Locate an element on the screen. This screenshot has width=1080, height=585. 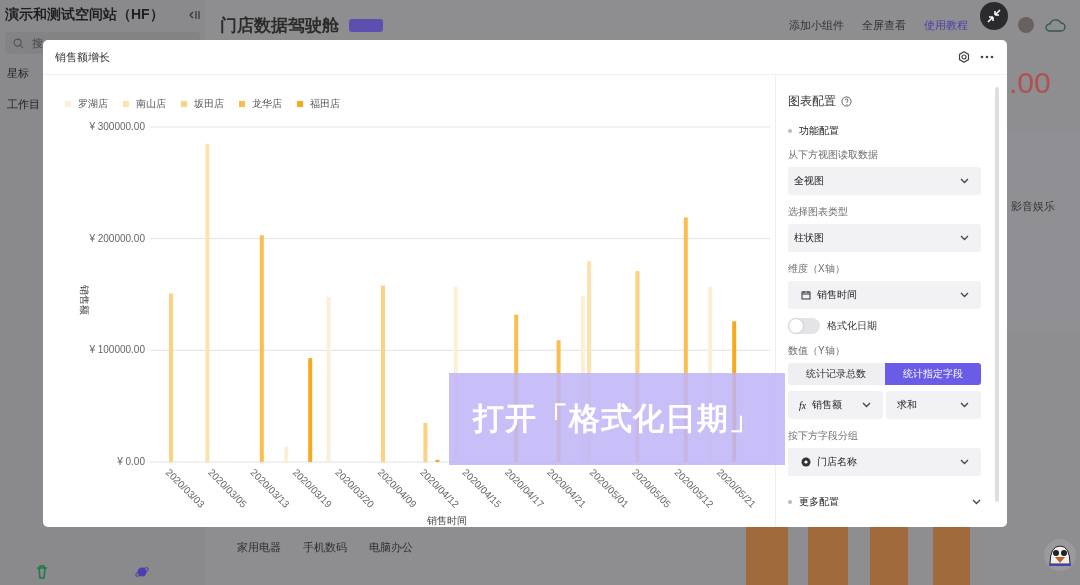
field-label: 选择图表类型 is located at coordinates (818, 212).